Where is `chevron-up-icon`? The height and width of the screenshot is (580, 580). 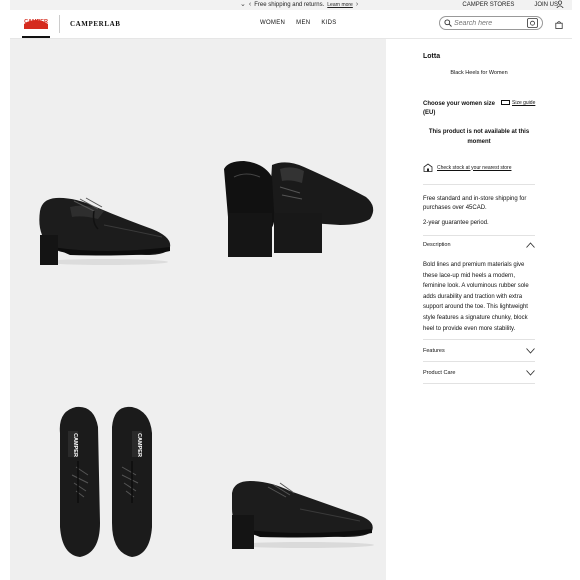
chevron-up-icon is located at coordinates (530, 245).